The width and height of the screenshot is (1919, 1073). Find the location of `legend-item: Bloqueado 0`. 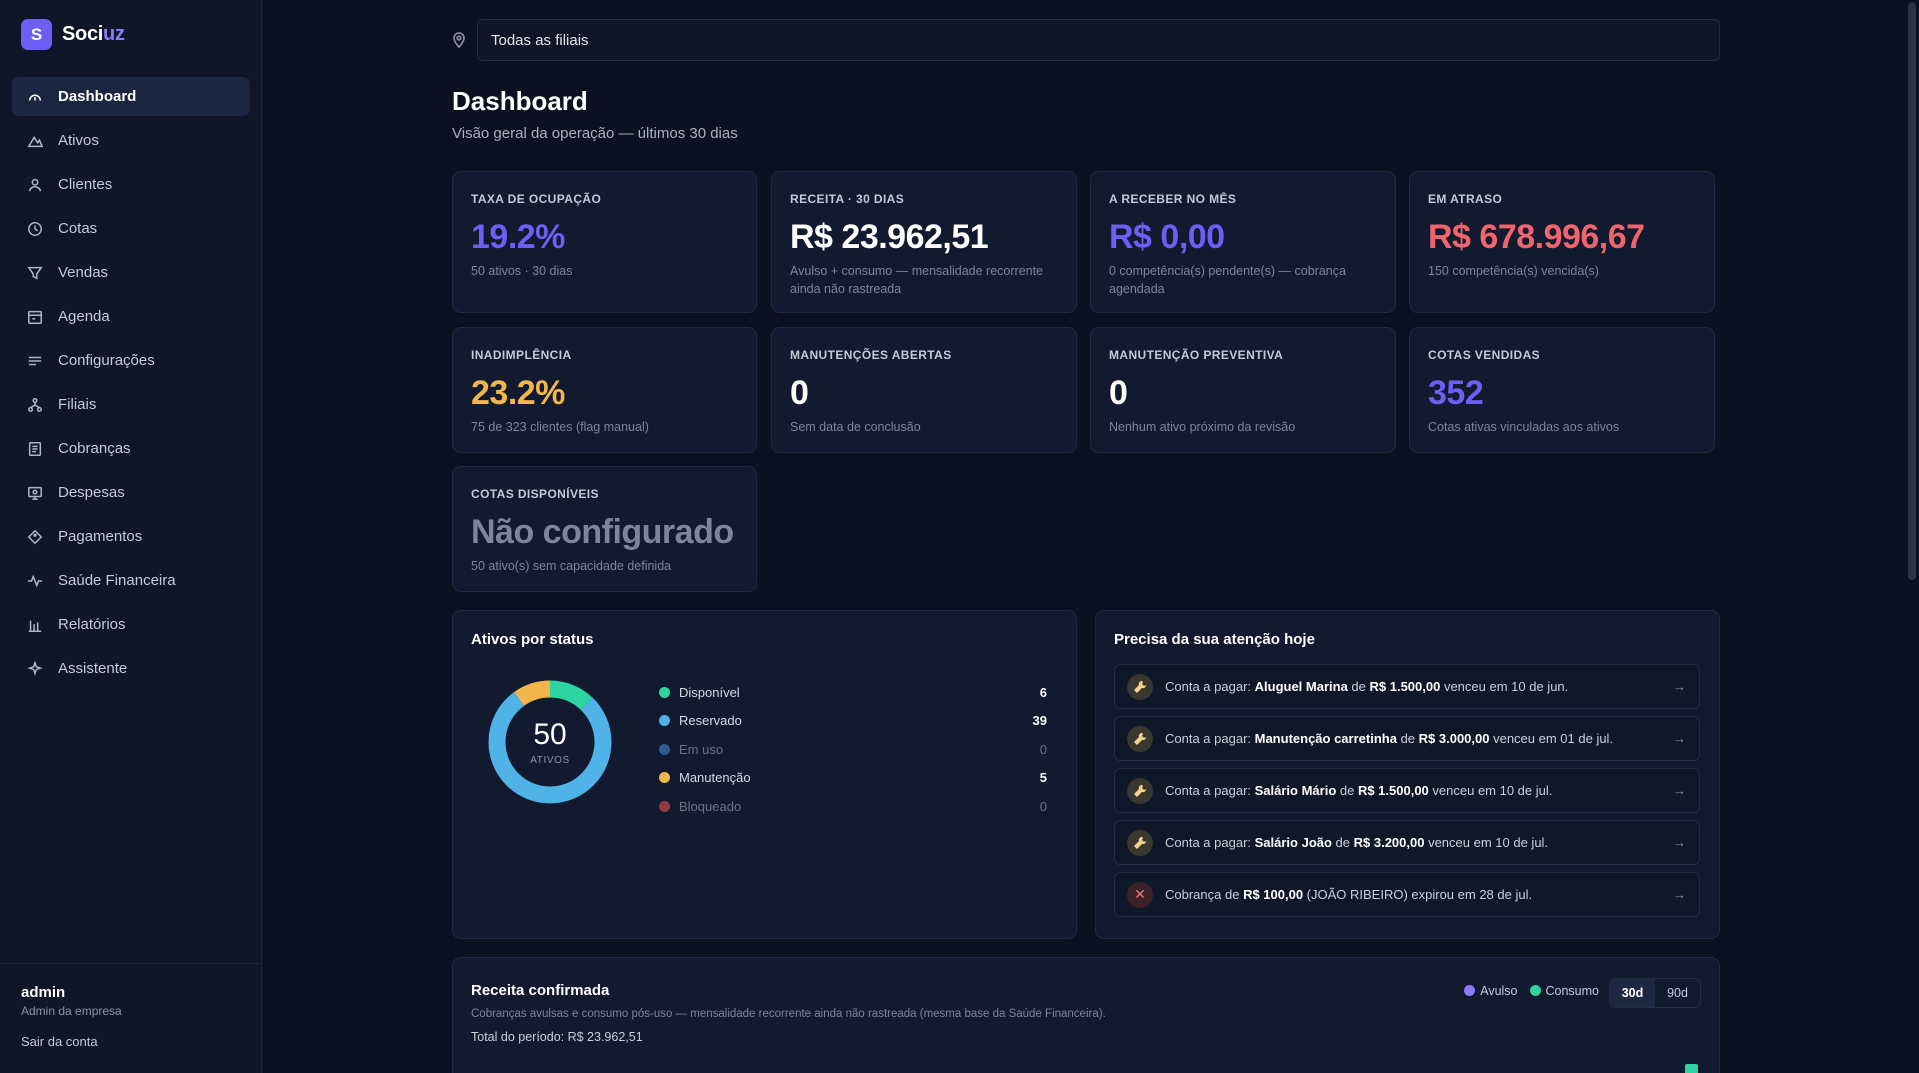

legend-item: Bloqueado 0 is located at coordinates (853, 806).